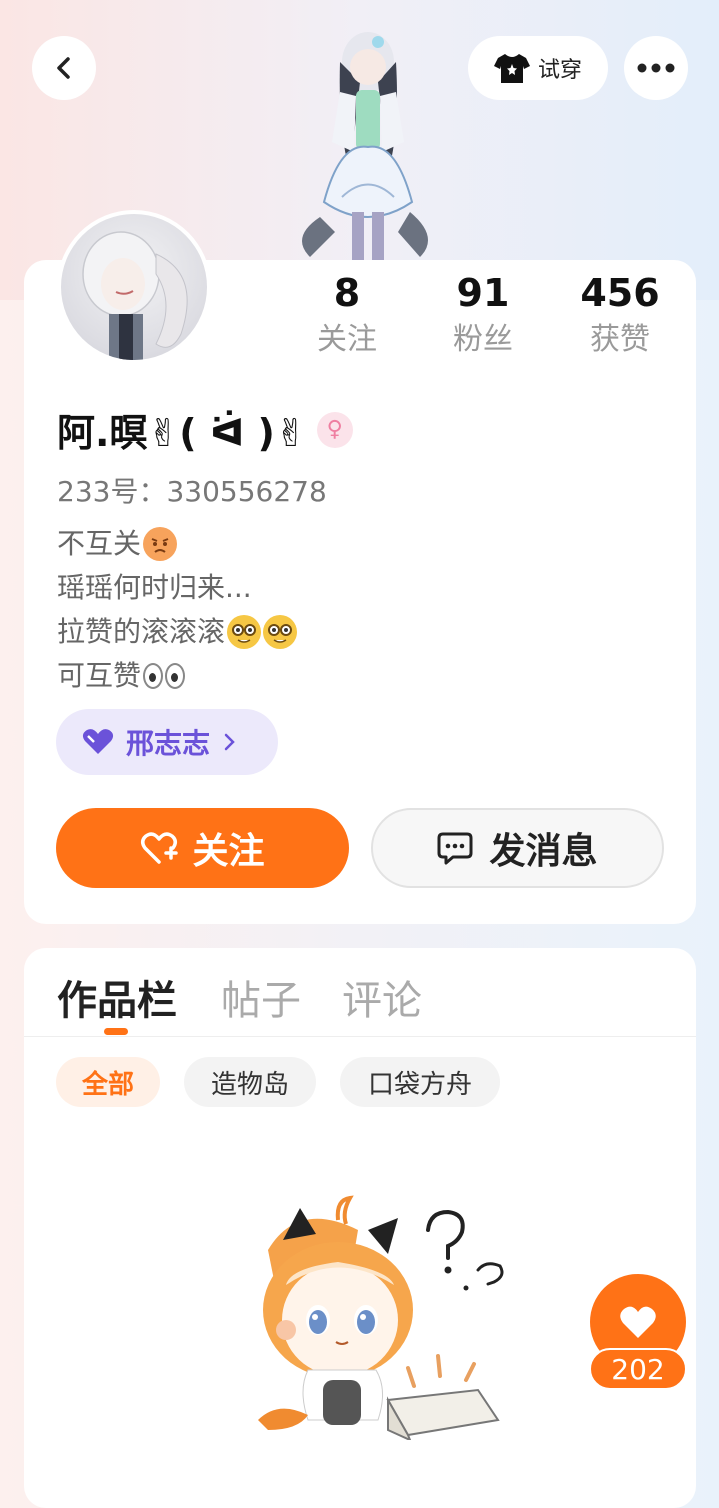 The width and height of the screenshot is (719, 1508). I want to click on bio: 不互关 瑶瑶何时归来... 拉赞的滚滚滚 可互赞, so click(177, 610).